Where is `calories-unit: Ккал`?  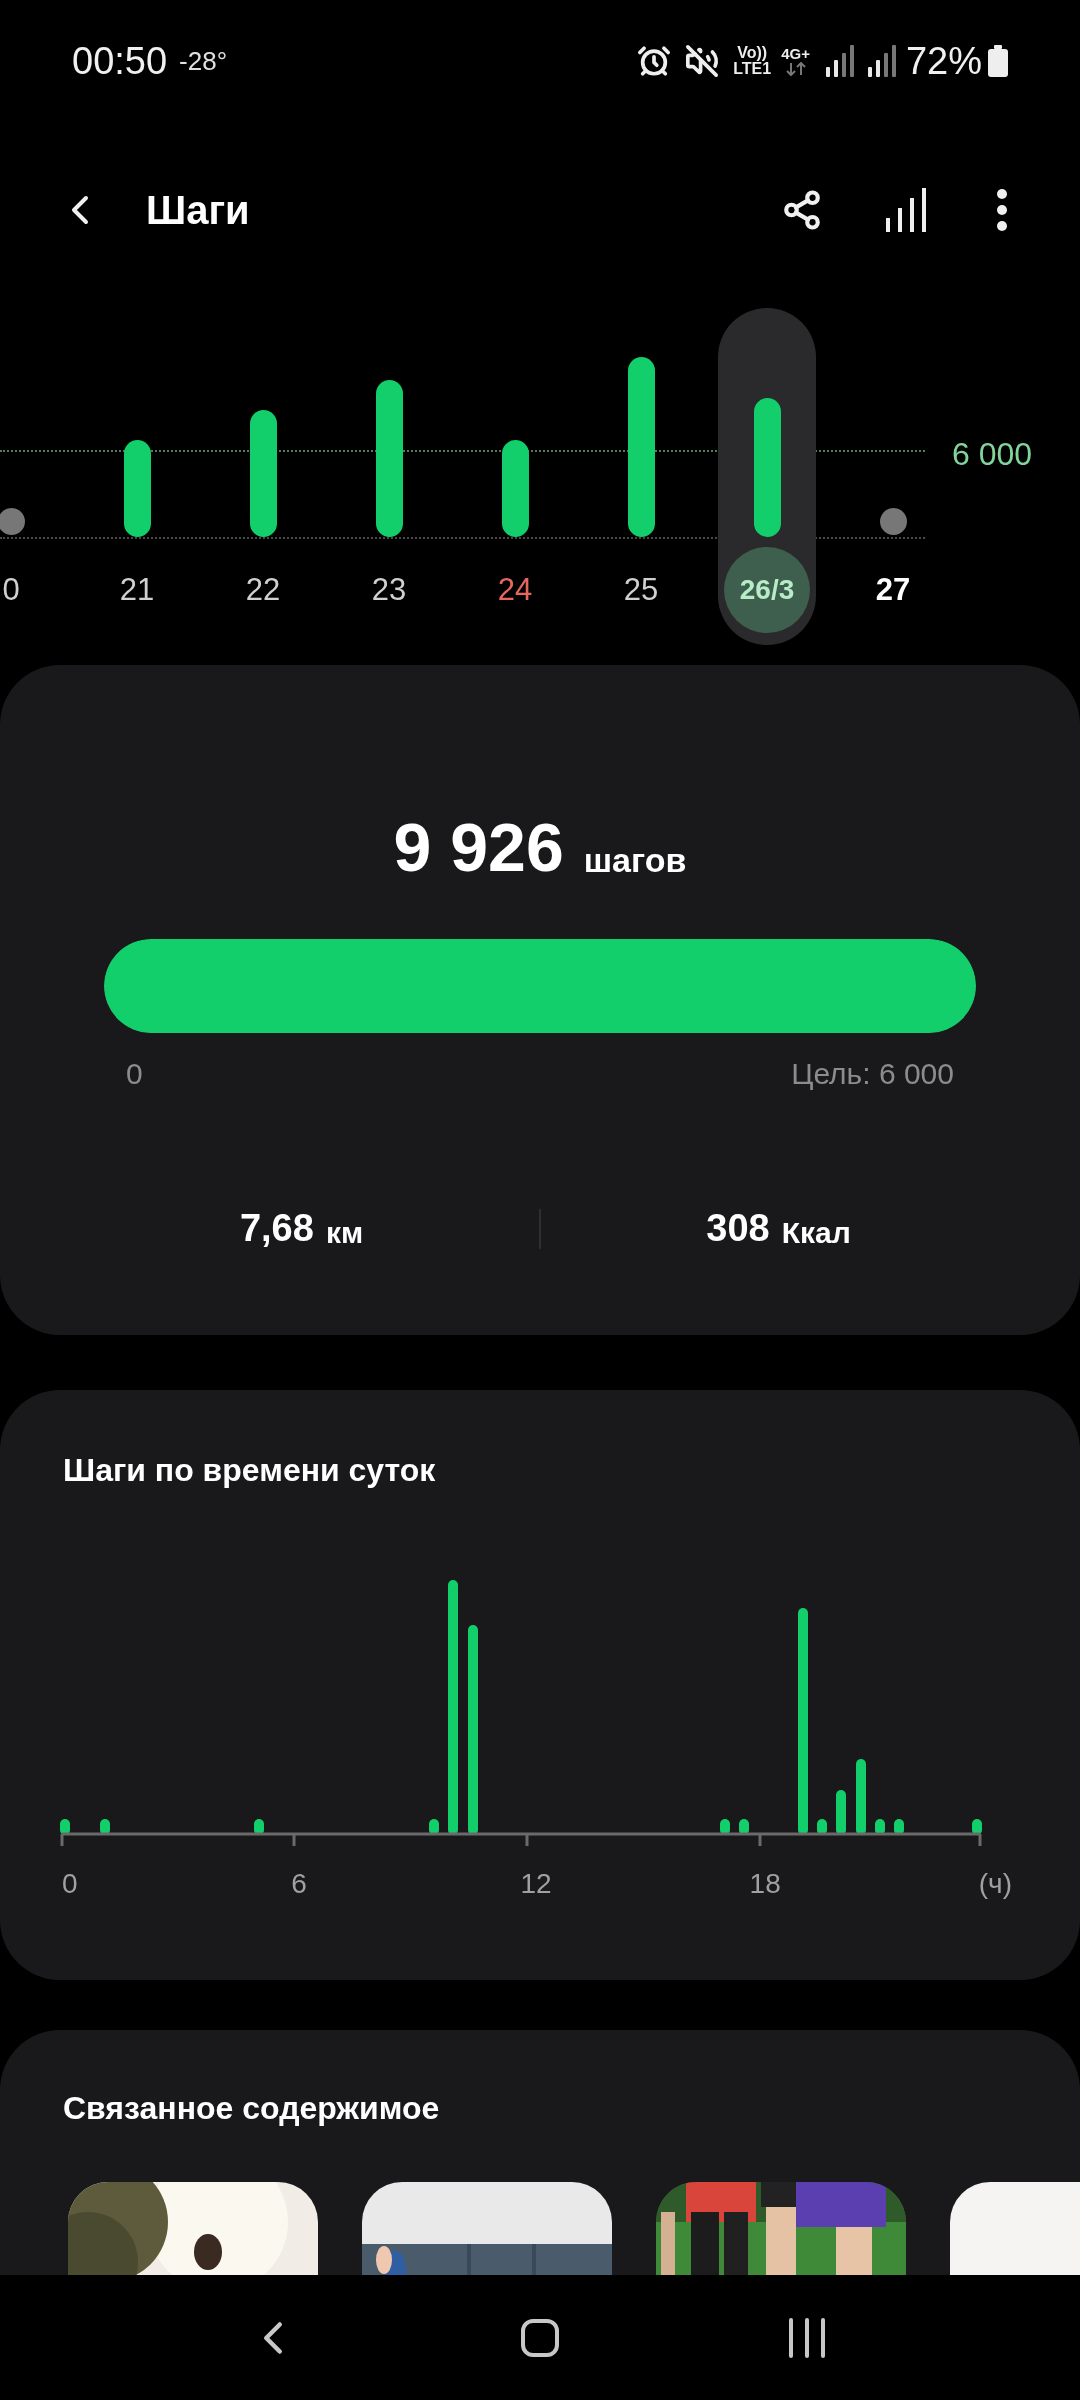
calories-unit: Ккал is located at coordinates (816, 1233).